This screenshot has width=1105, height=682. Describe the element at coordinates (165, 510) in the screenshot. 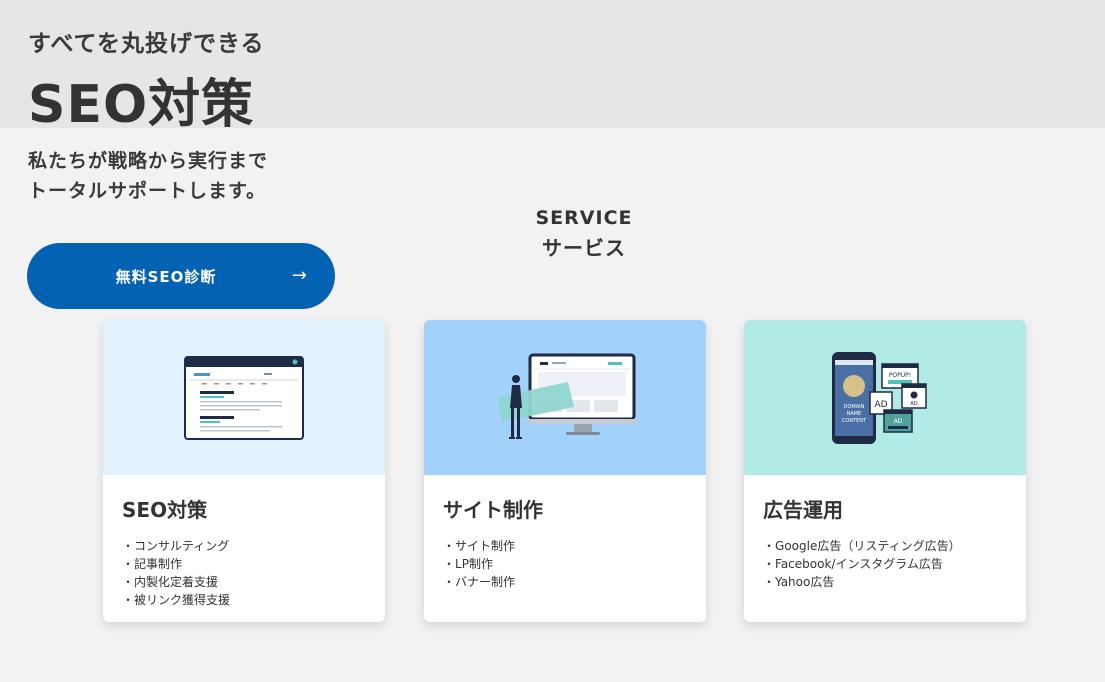

I see `card-title: SEO対策` at that location.